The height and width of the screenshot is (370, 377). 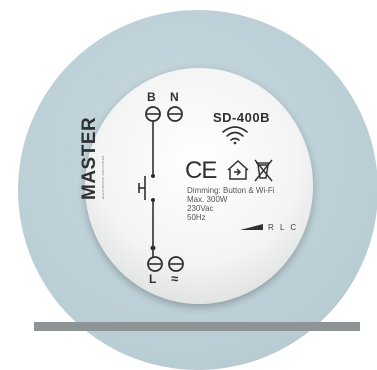 I want to click on push-button-icon, so click(x=147, y=189).